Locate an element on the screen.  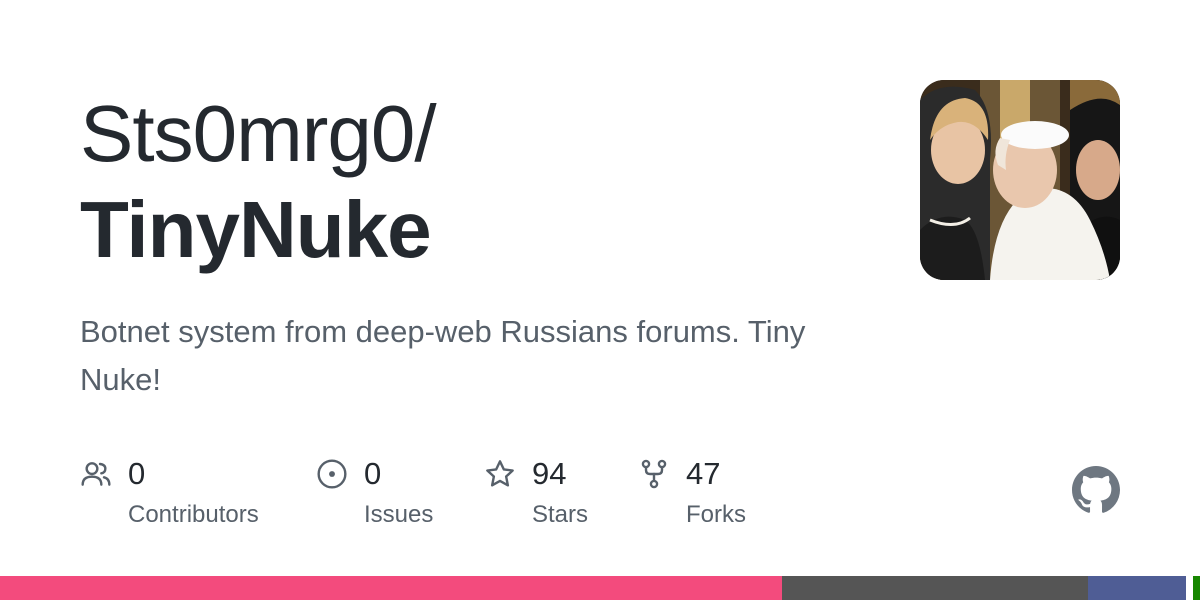
stars-label: Stars is located at coordinates (560, 514).